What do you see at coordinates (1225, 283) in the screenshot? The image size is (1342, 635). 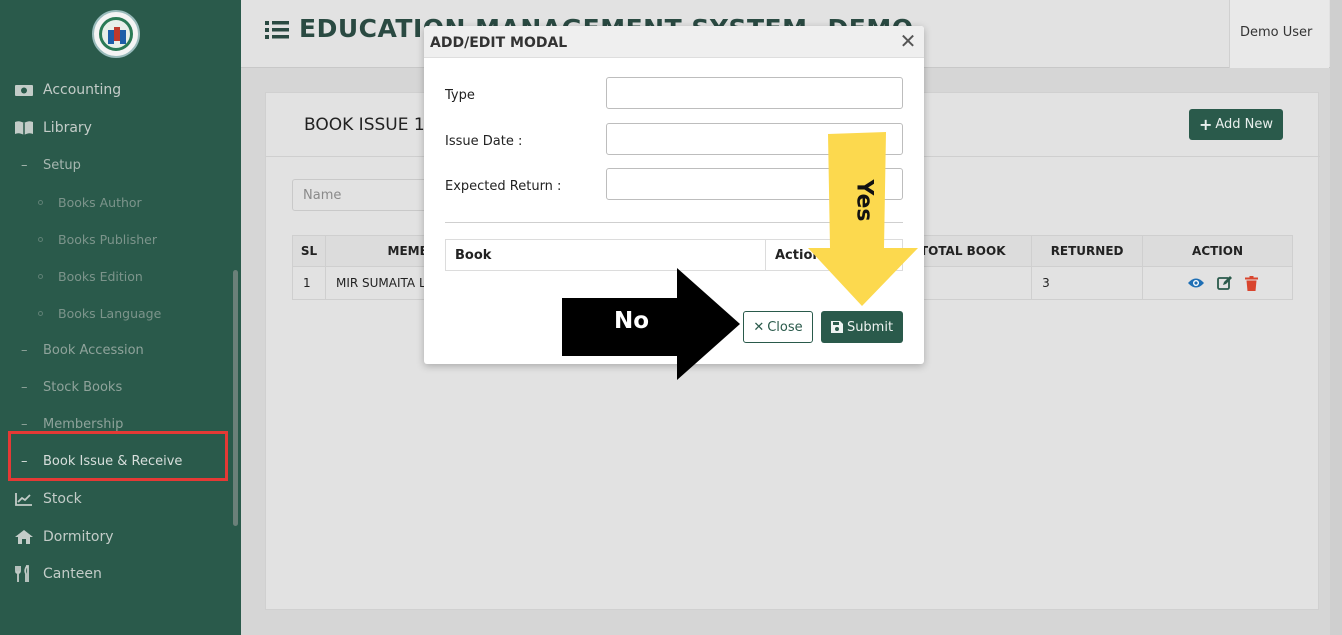 I see `edit-icon` at bounding box center [1225, 283].